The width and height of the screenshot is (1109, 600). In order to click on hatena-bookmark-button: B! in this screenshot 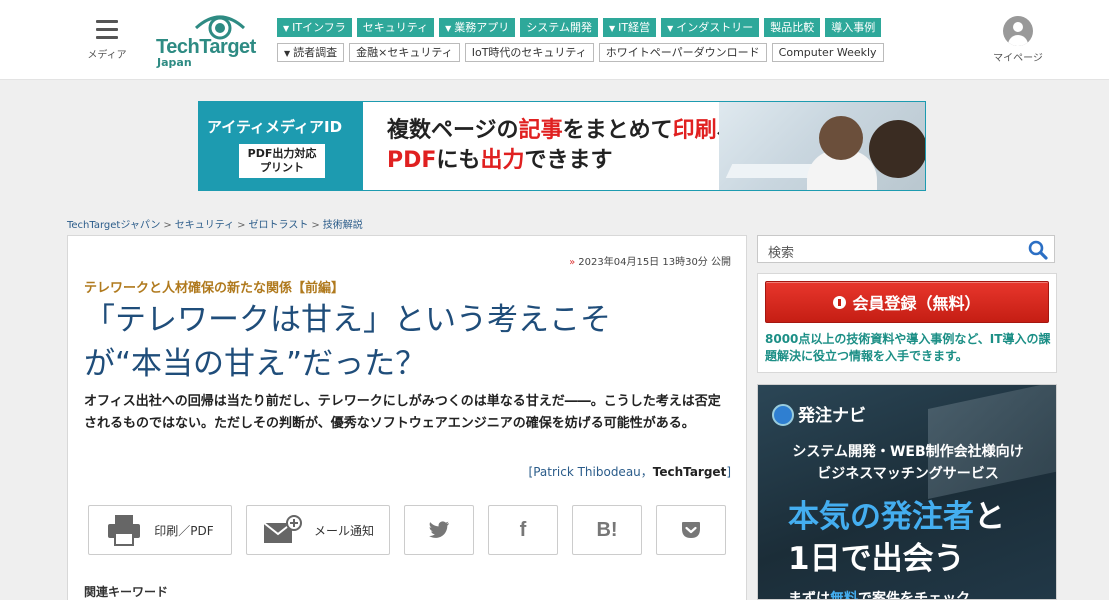, I will do `click(607, 530)`.